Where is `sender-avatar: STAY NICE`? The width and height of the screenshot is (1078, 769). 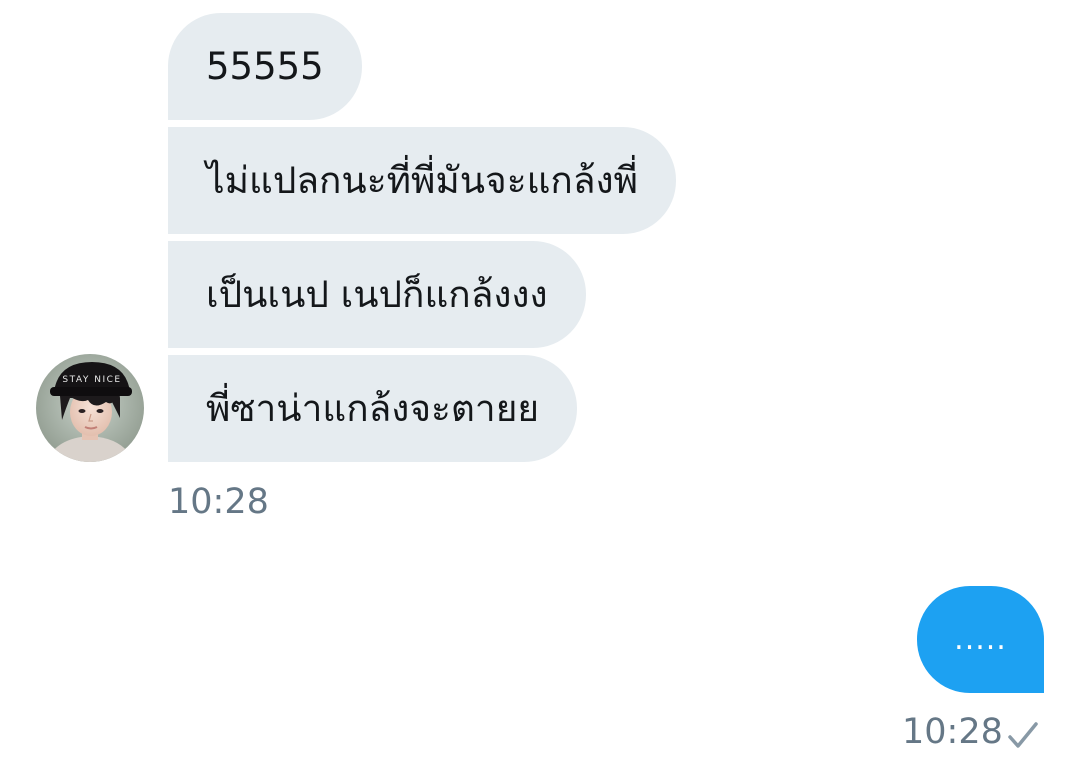 sender-avatar: STAY NICE is located at coordinates (90, 408).